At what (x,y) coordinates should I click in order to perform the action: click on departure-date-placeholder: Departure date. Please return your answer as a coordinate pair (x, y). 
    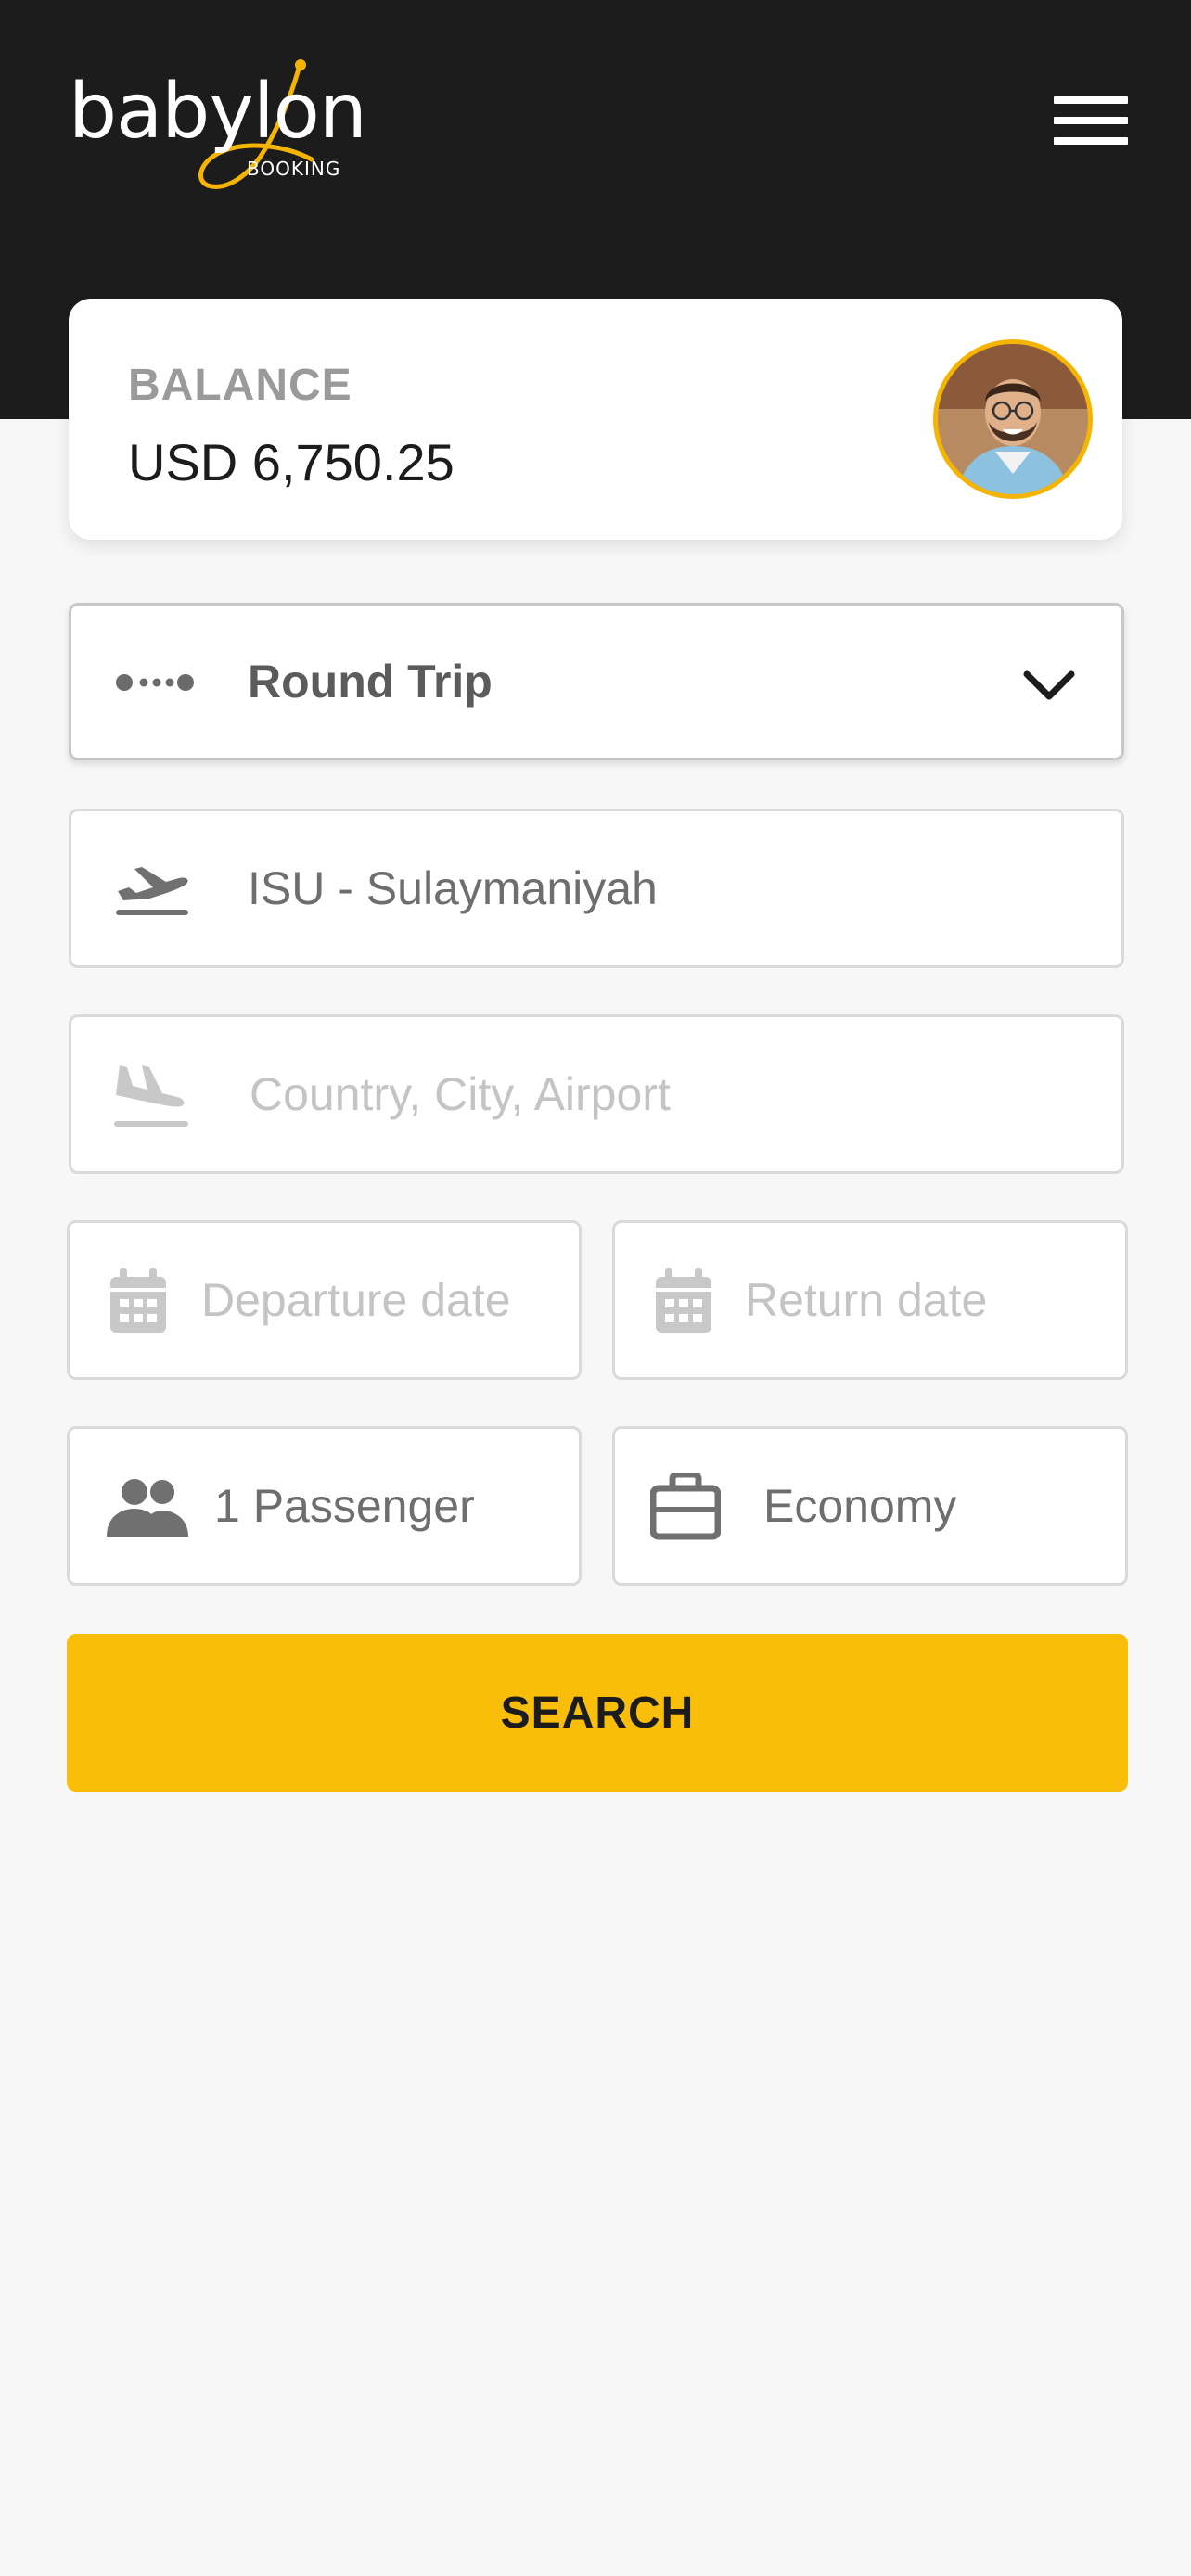
    Looking at the image, I should click on (356, 1300).